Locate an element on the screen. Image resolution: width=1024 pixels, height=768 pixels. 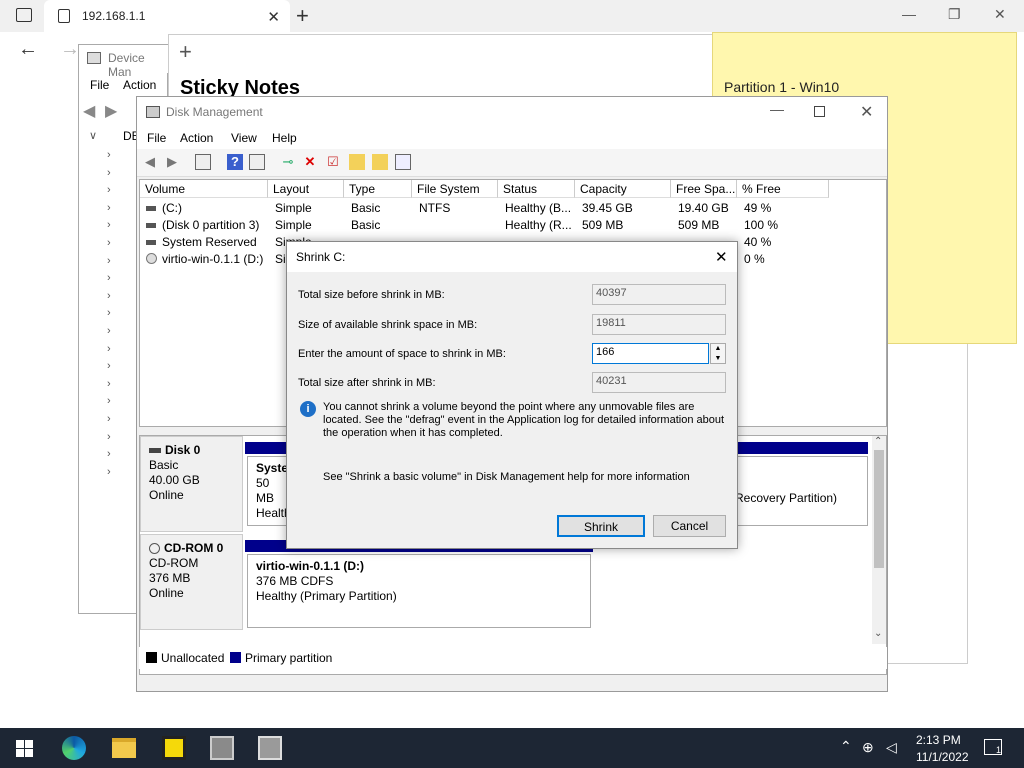
partition-name: virtio-win-0.1.1 (D:) is located at coordinates (310, 566).